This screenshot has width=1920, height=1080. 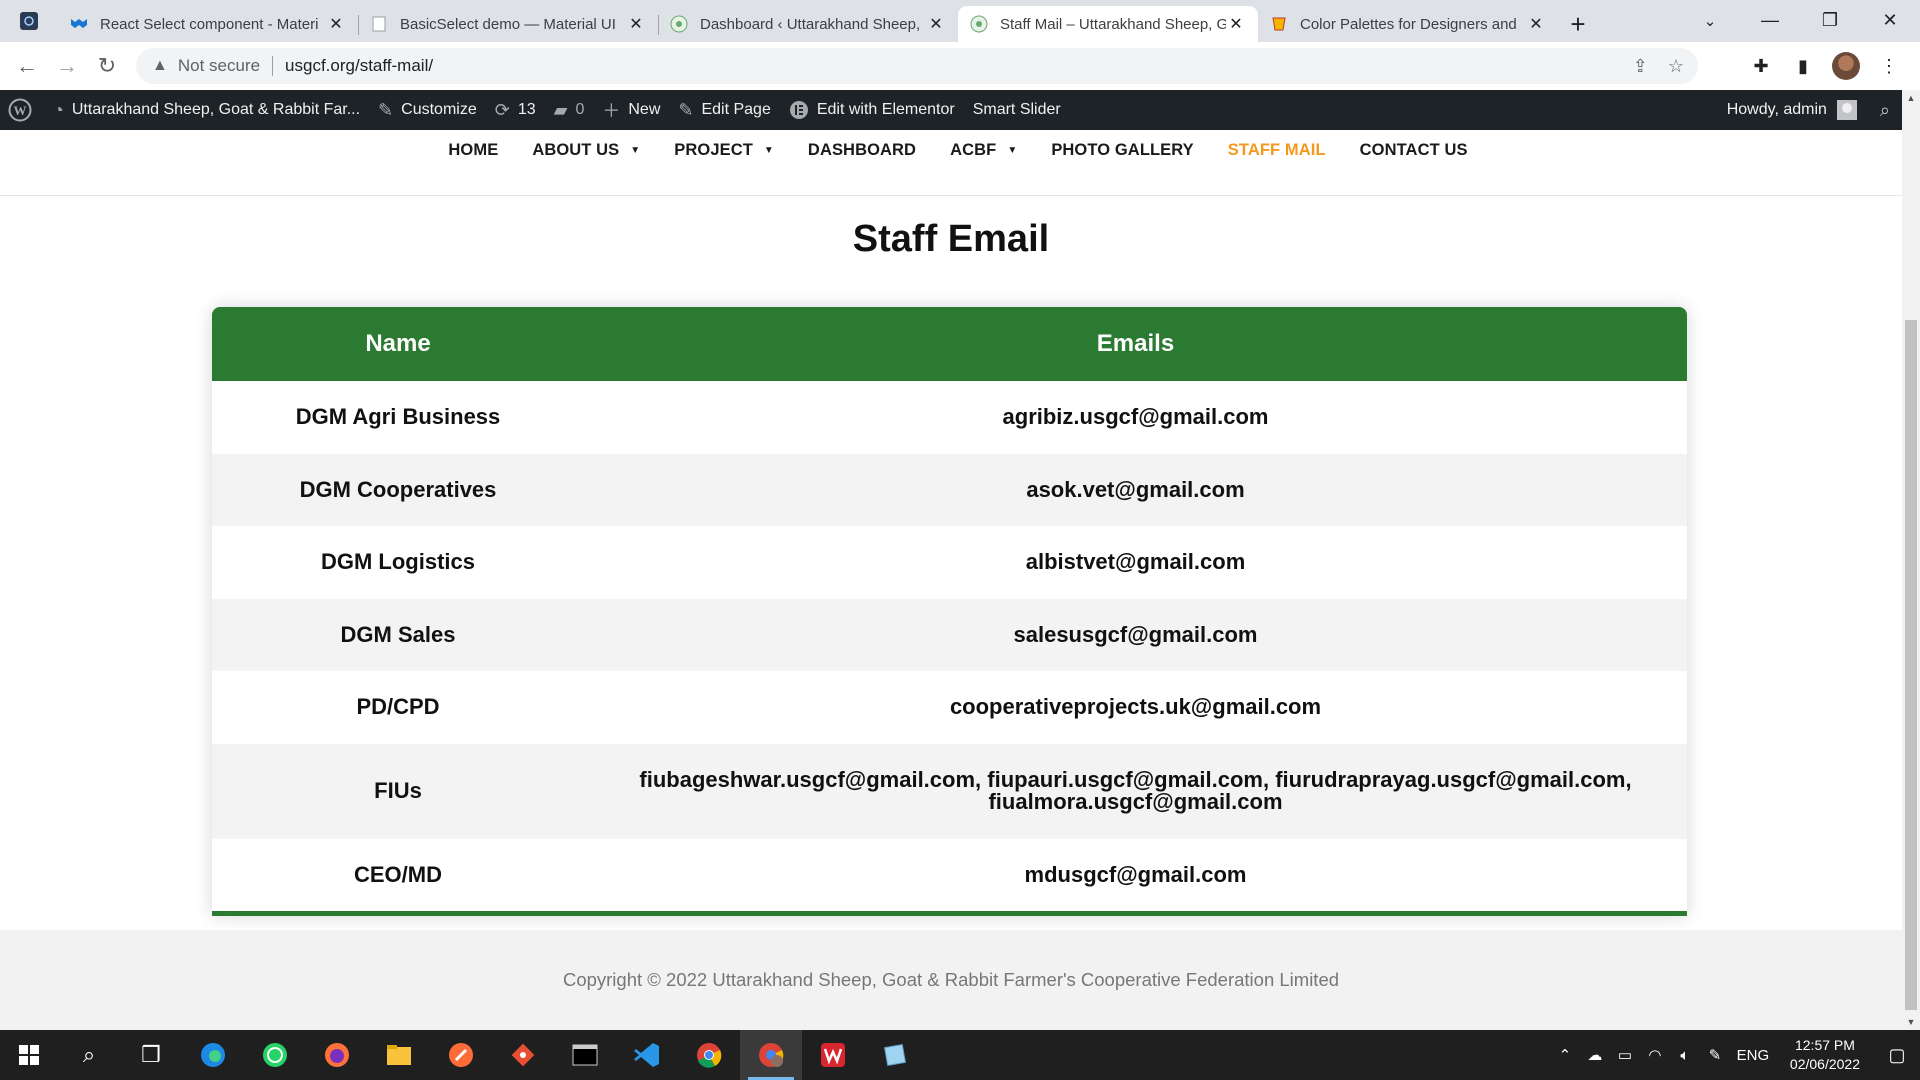 What do you see at coordinates (1135, 489) in the screenshot?
I see `staff-email: asok.vet@gmail.com` at bounding box center [1135, 489].